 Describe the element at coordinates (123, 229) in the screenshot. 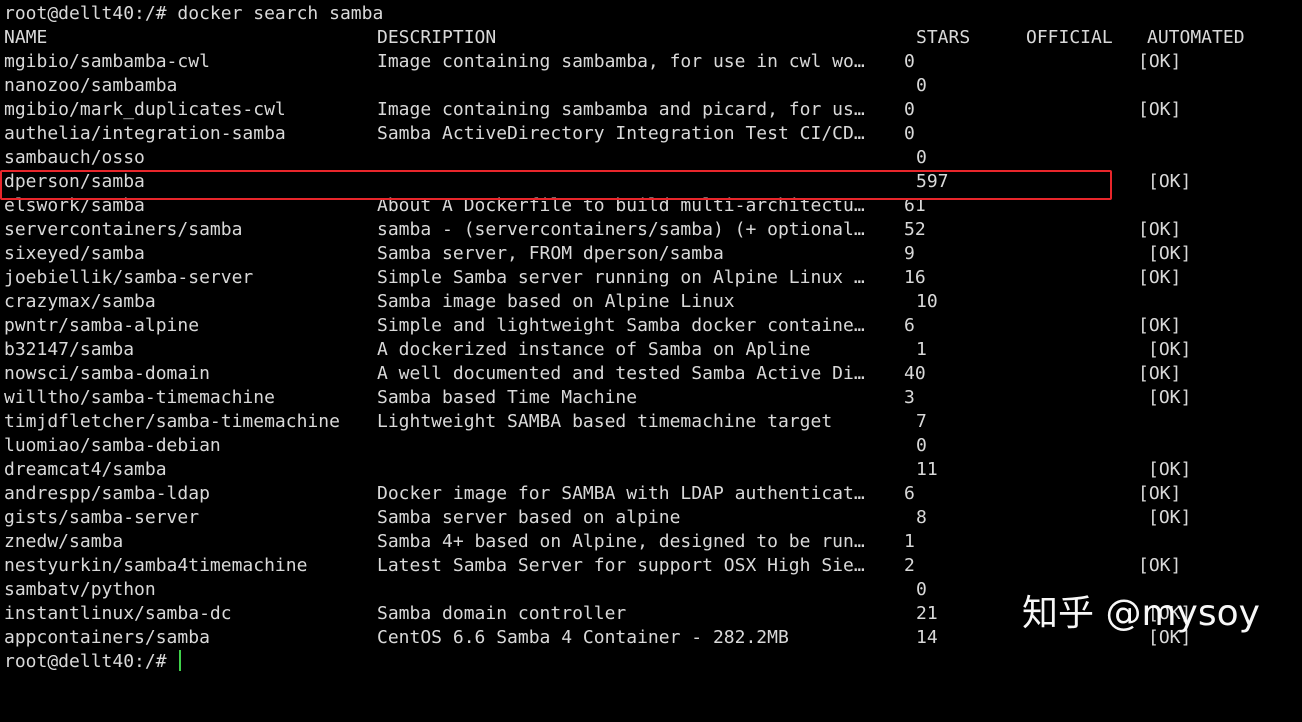

I see `row-name: servercontainers/samba` at that location.